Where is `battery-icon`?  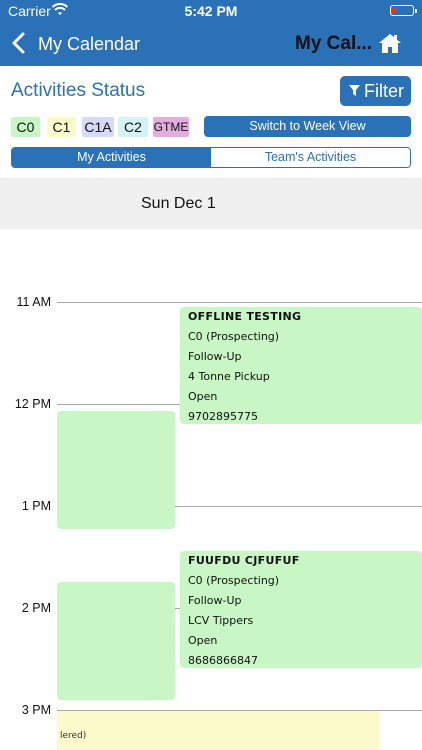
battery-icon is located at coordinates (403, 10).